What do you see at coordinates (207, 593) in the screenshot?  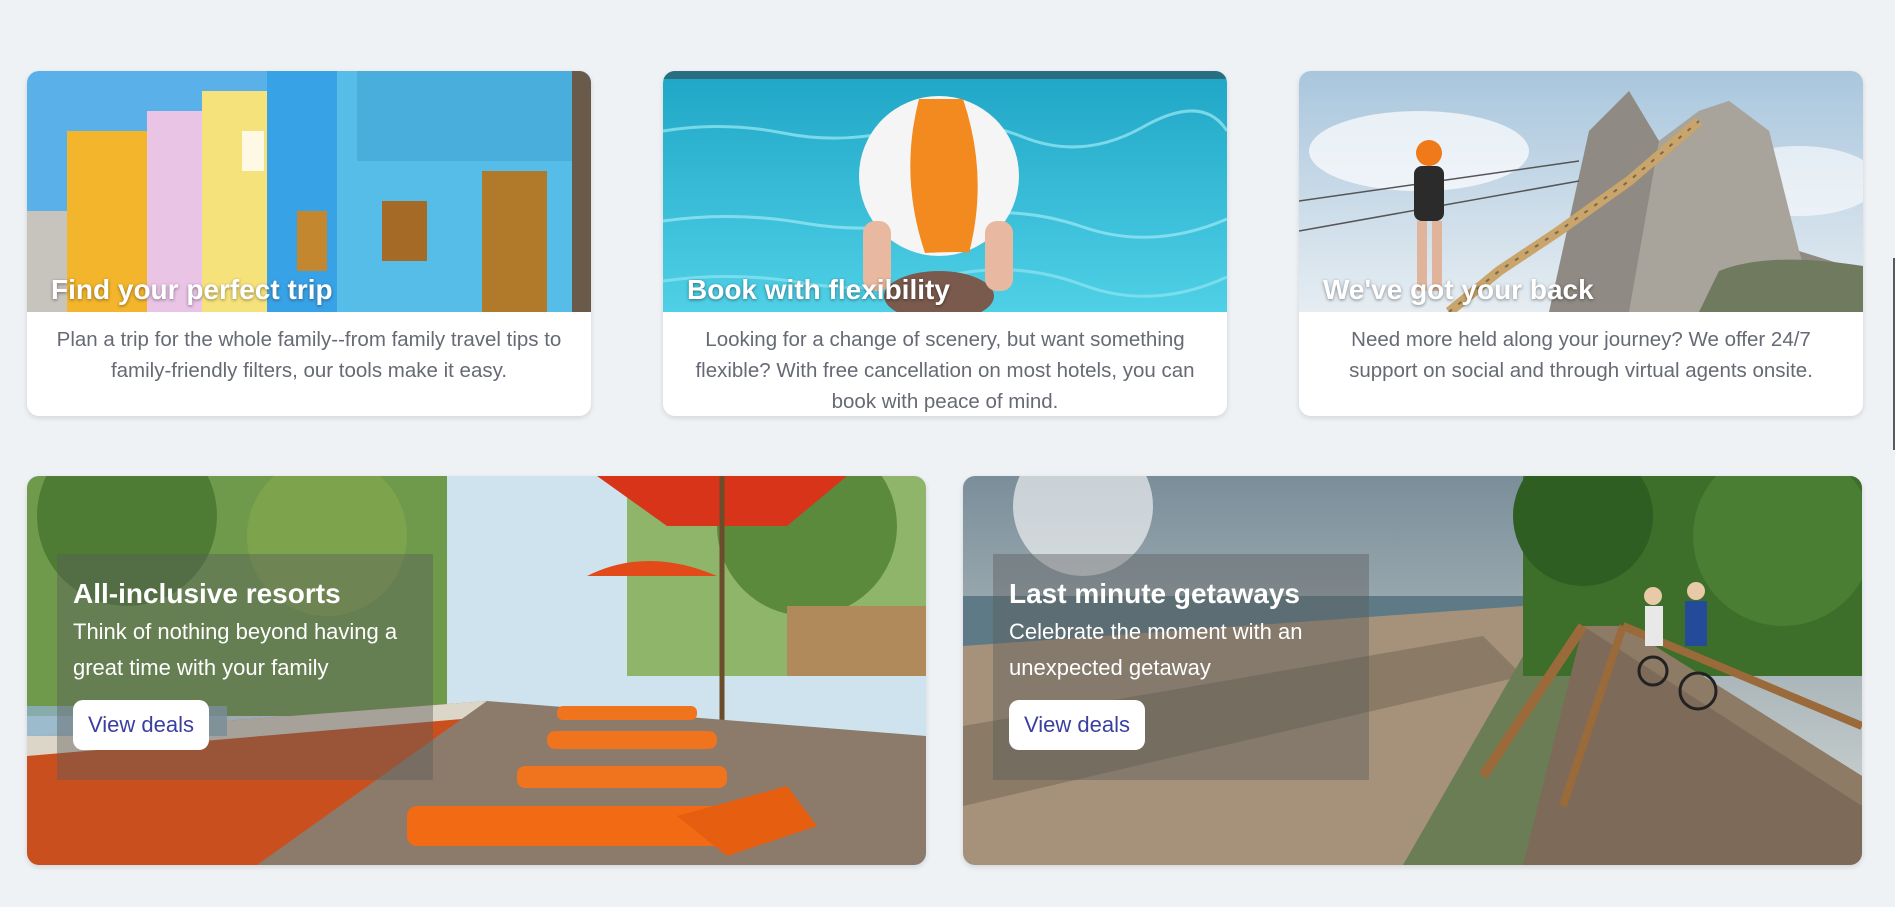 I see `promo-title: All-inclusive resorts` at bounding box center [207, 593].